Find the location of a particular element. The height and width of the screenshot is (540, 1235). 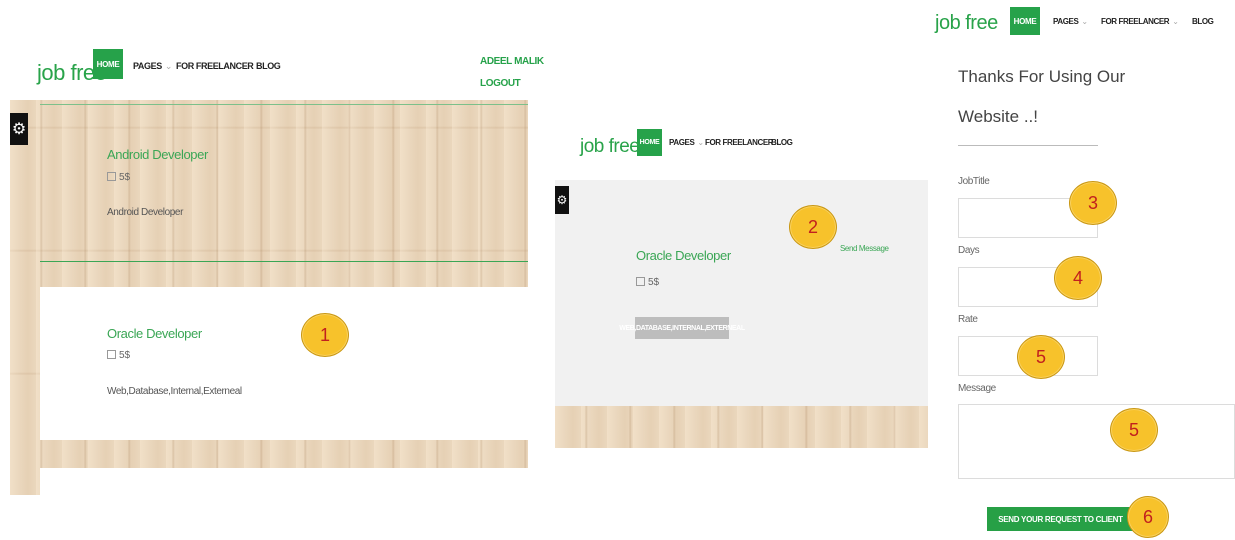

callout-badge: 2 is located at coordinates (813, 227).